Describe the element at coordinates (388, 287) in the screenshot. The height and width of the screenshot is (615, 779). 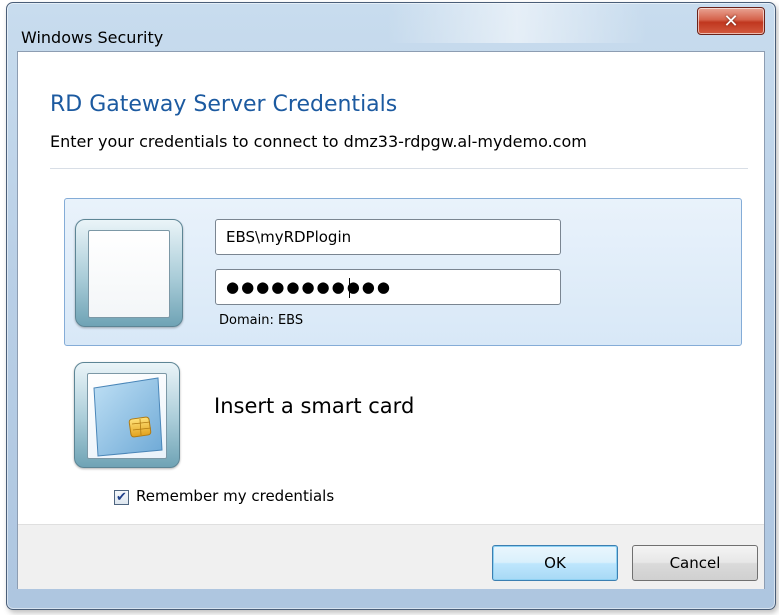
I see `password-input` at that location.